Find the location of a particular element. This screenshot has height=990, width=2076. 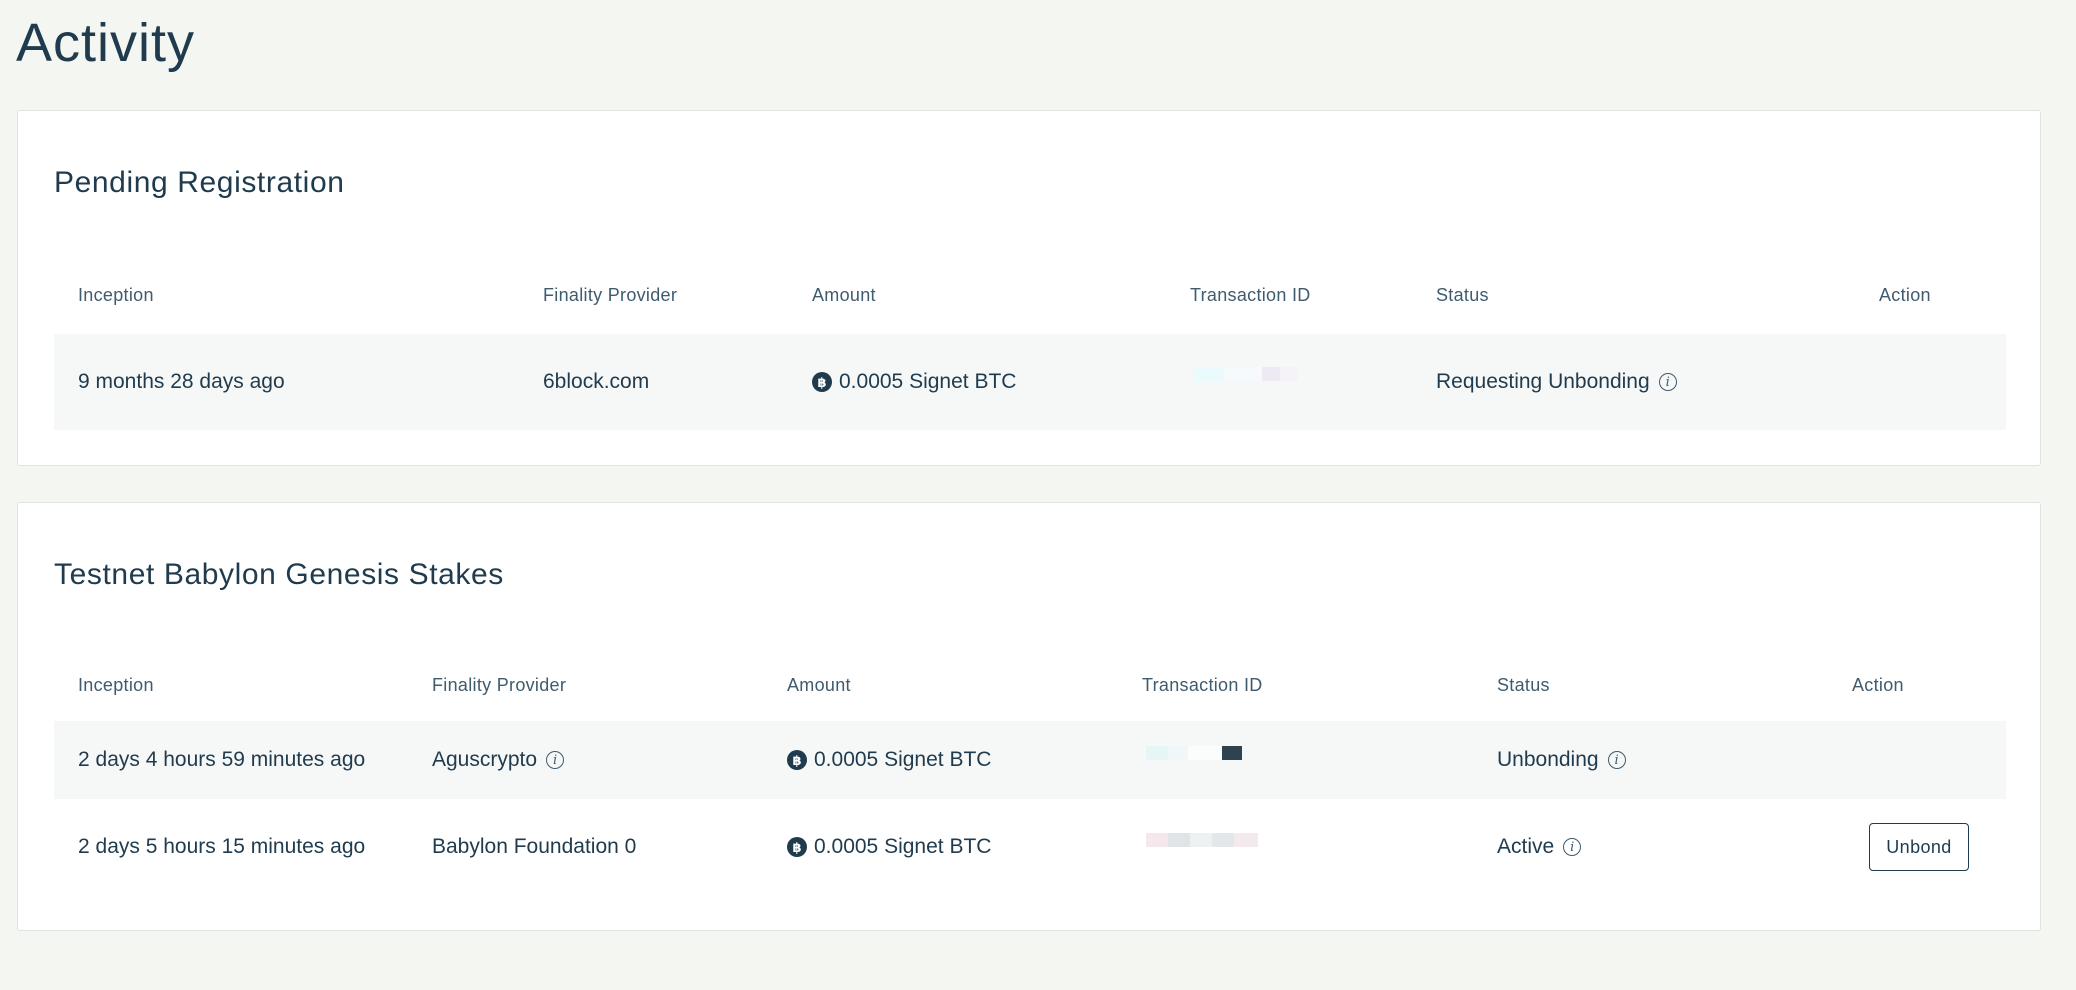

status-text: Active is located at coordinates (1526, 846).